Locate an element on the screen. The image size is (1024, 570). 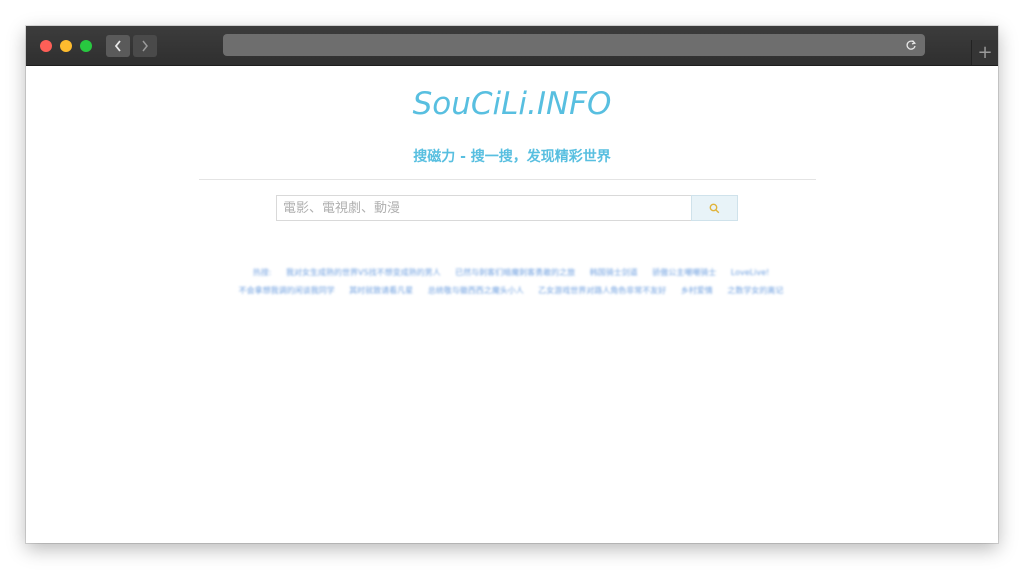
hot-search-link: 韩国骑士剑道 is located at coordinates (614, 272).